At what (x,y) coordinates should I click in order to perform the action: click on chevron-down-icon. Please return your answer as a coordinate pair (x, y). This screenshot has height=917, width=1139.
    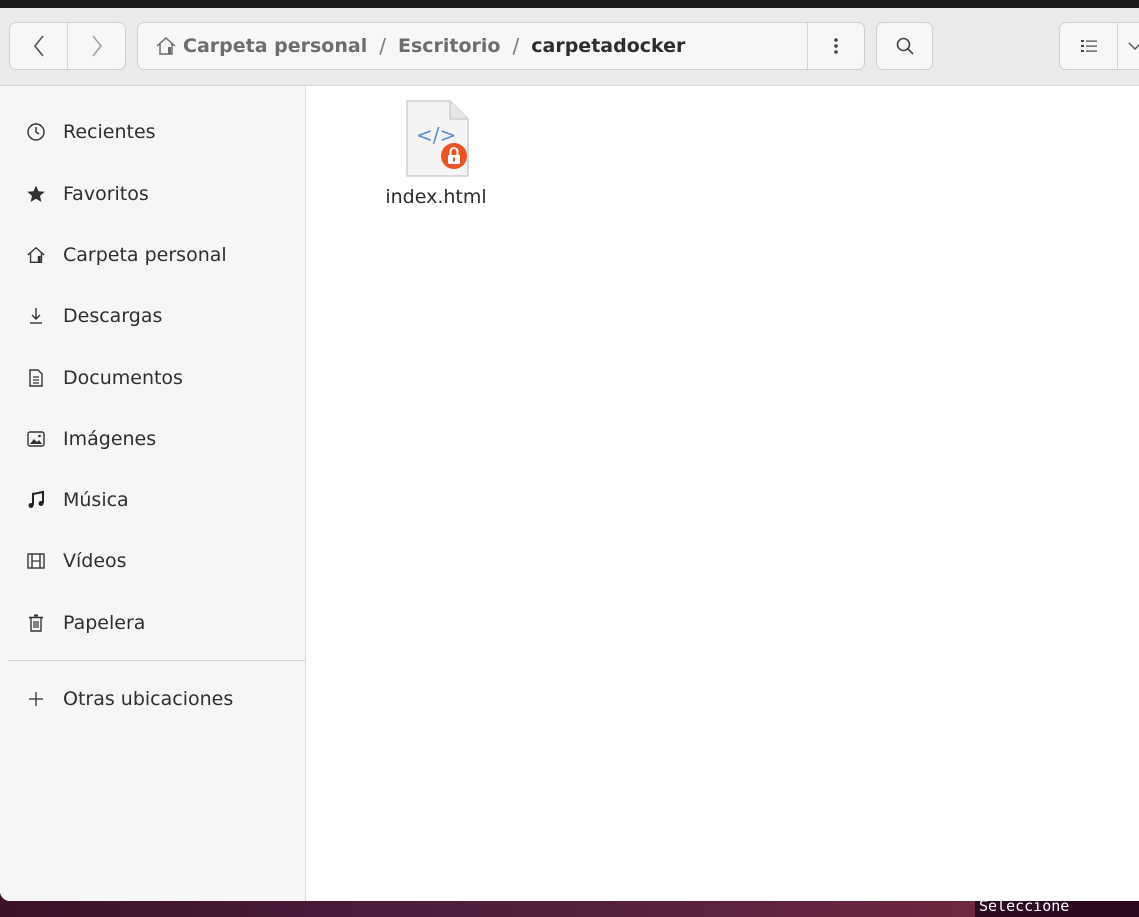
    Looking at the image, I should click on (1133, 46).